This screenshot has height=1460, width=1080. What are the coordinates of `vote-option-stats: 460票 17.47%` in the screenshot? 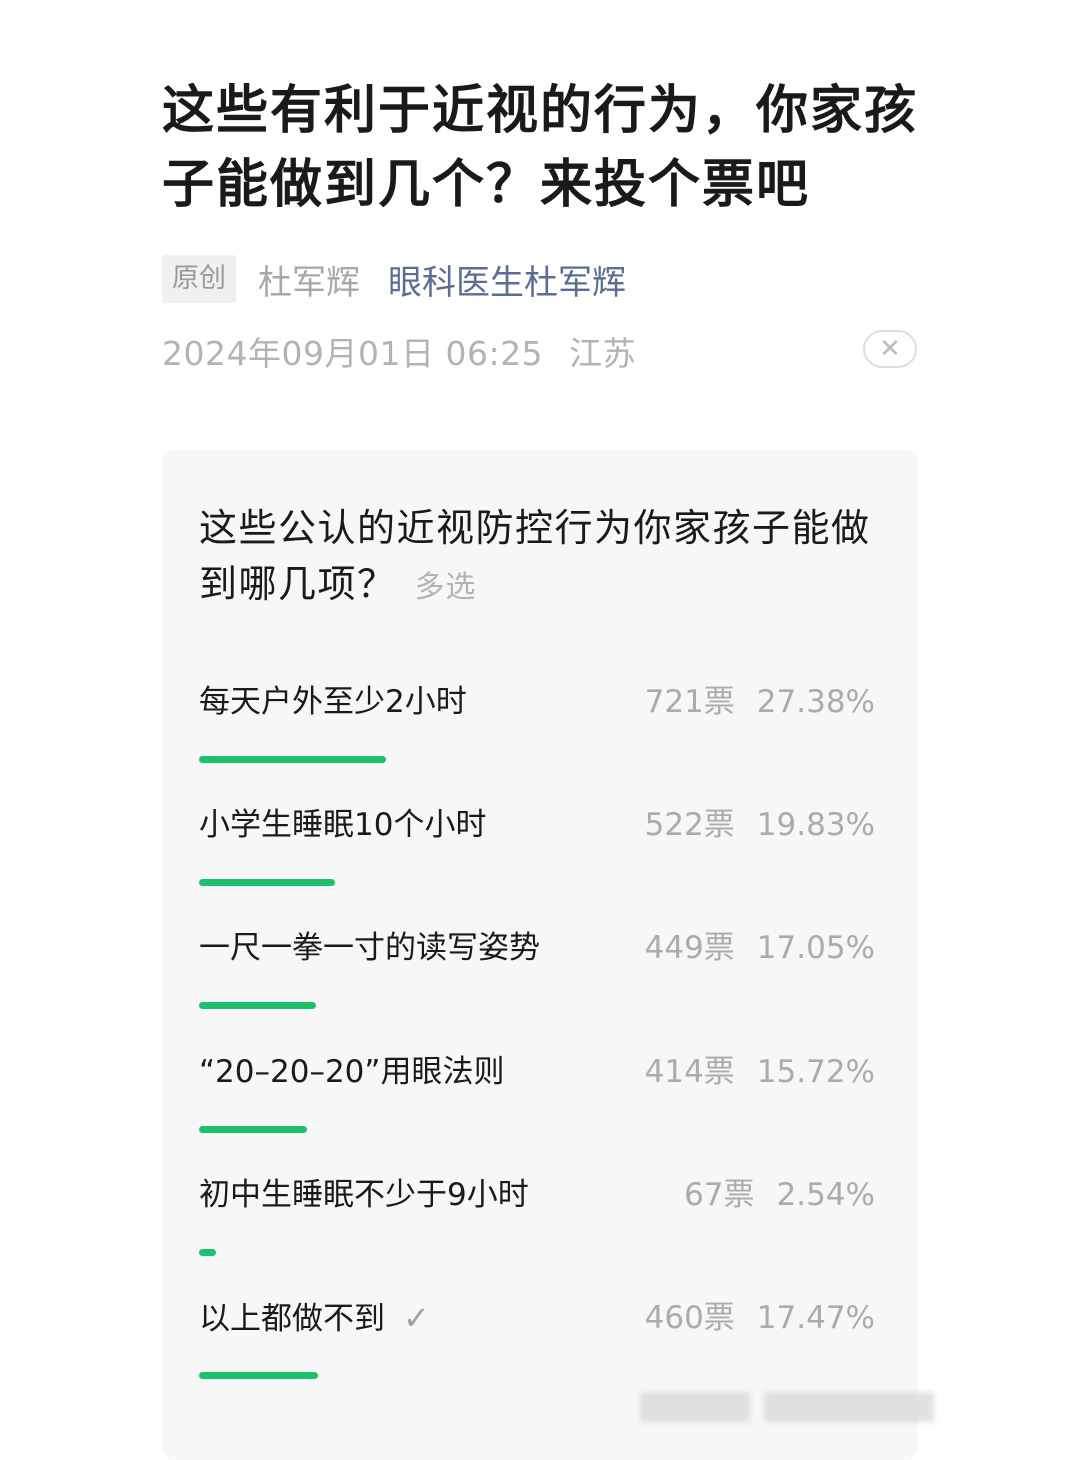 It's located at (760, 1318).